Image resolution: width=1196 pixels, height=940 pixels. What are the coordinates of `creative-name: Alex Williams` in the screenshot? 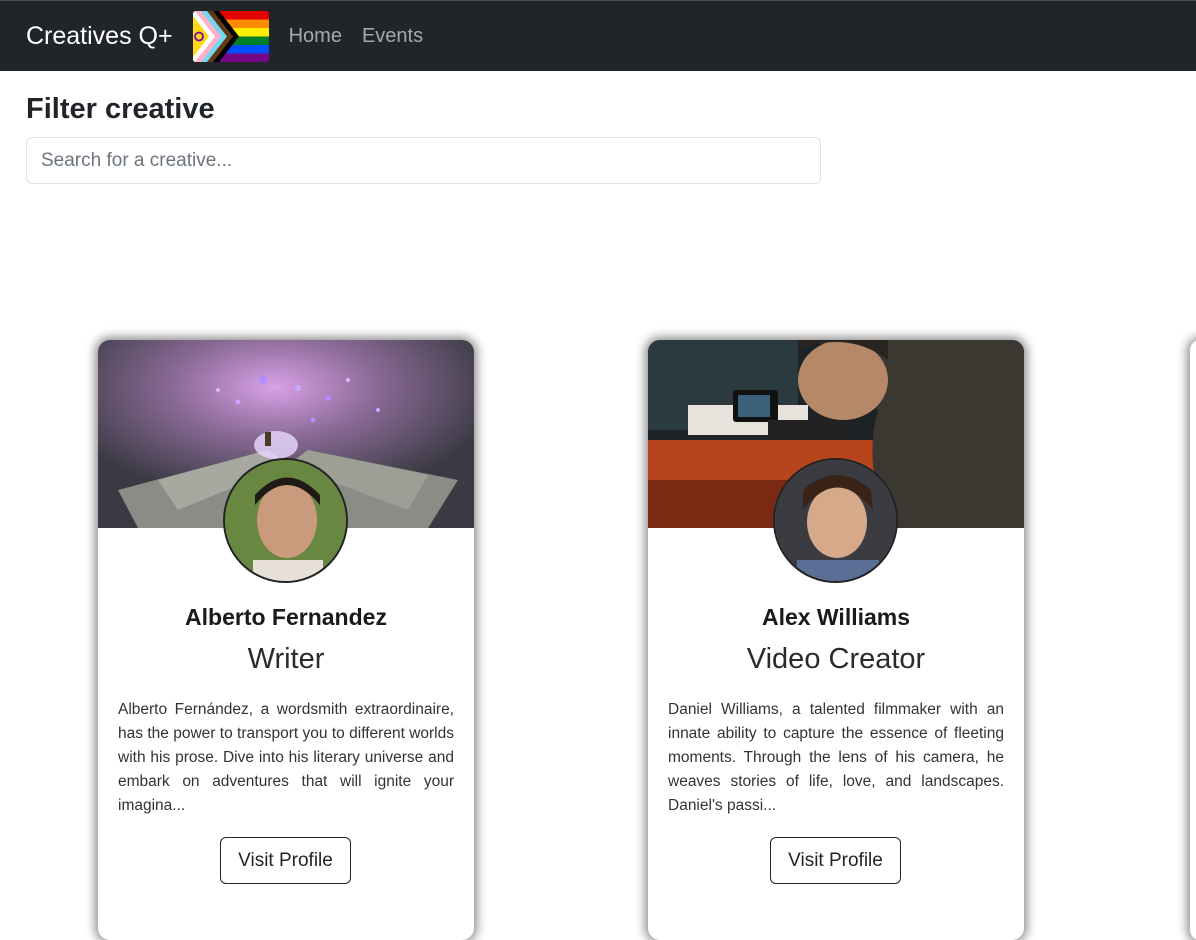 It's located at (836, 617).